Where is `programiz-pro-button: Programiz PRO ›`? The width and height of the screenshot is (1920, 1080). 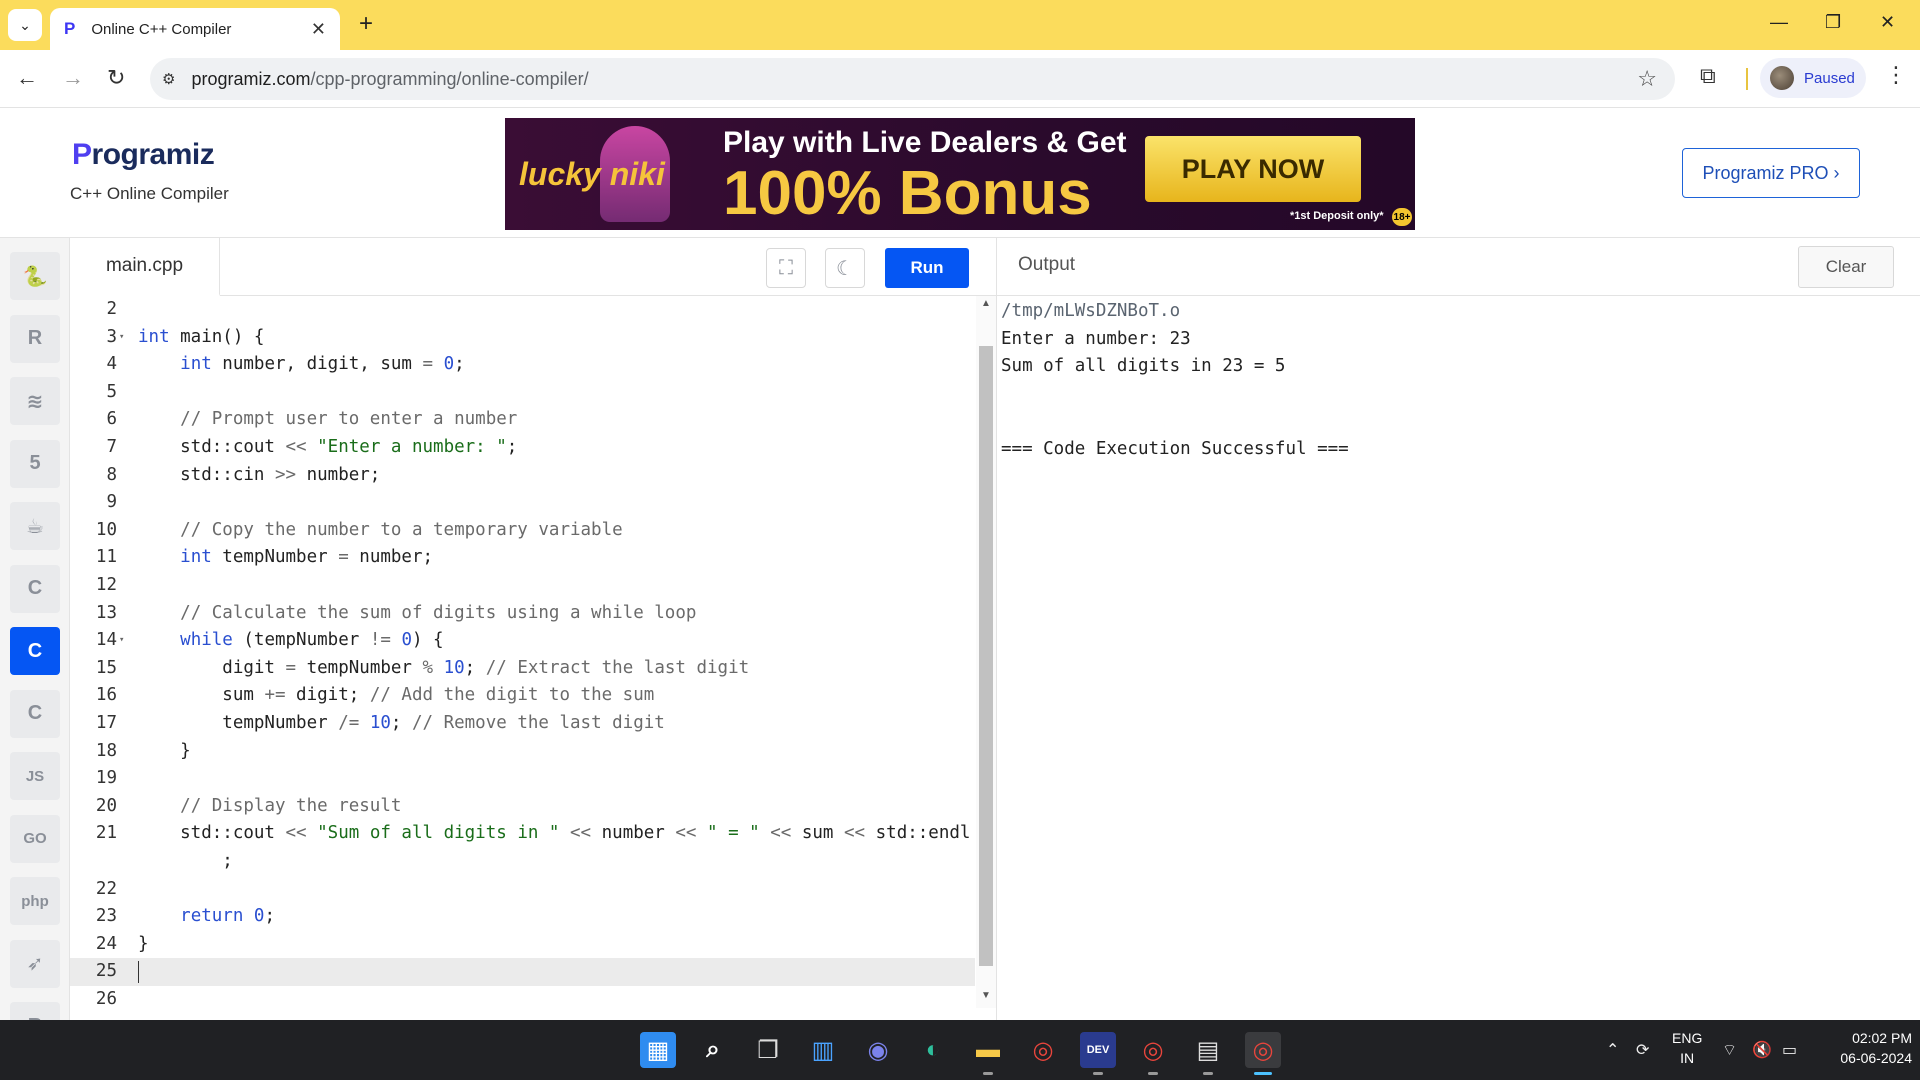
programiz-pro-button: Programiz PRO › is located at coordinates (1771, 173).